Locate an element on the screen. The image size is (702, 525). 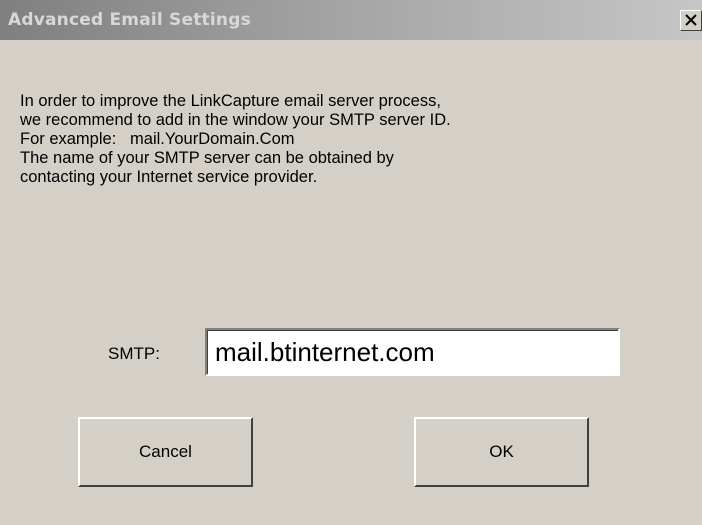
cancel-button: Cancel is located at coordinates (165, 452).